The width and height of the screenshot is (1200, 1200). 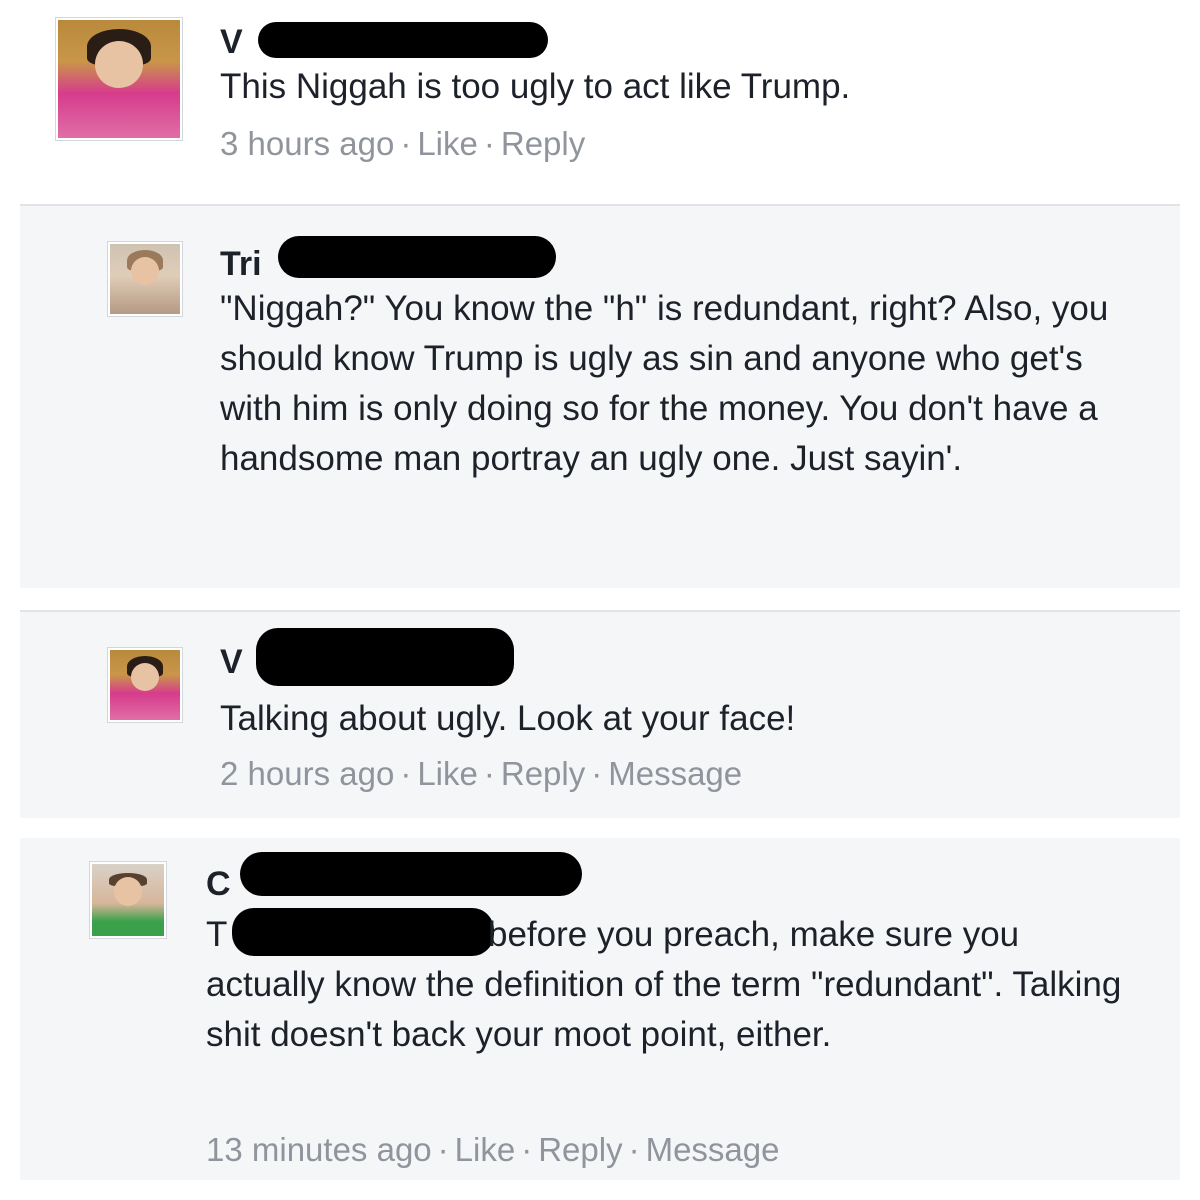 I want to click on timestamp: 3 hours ago, so click(x=307, y=143).